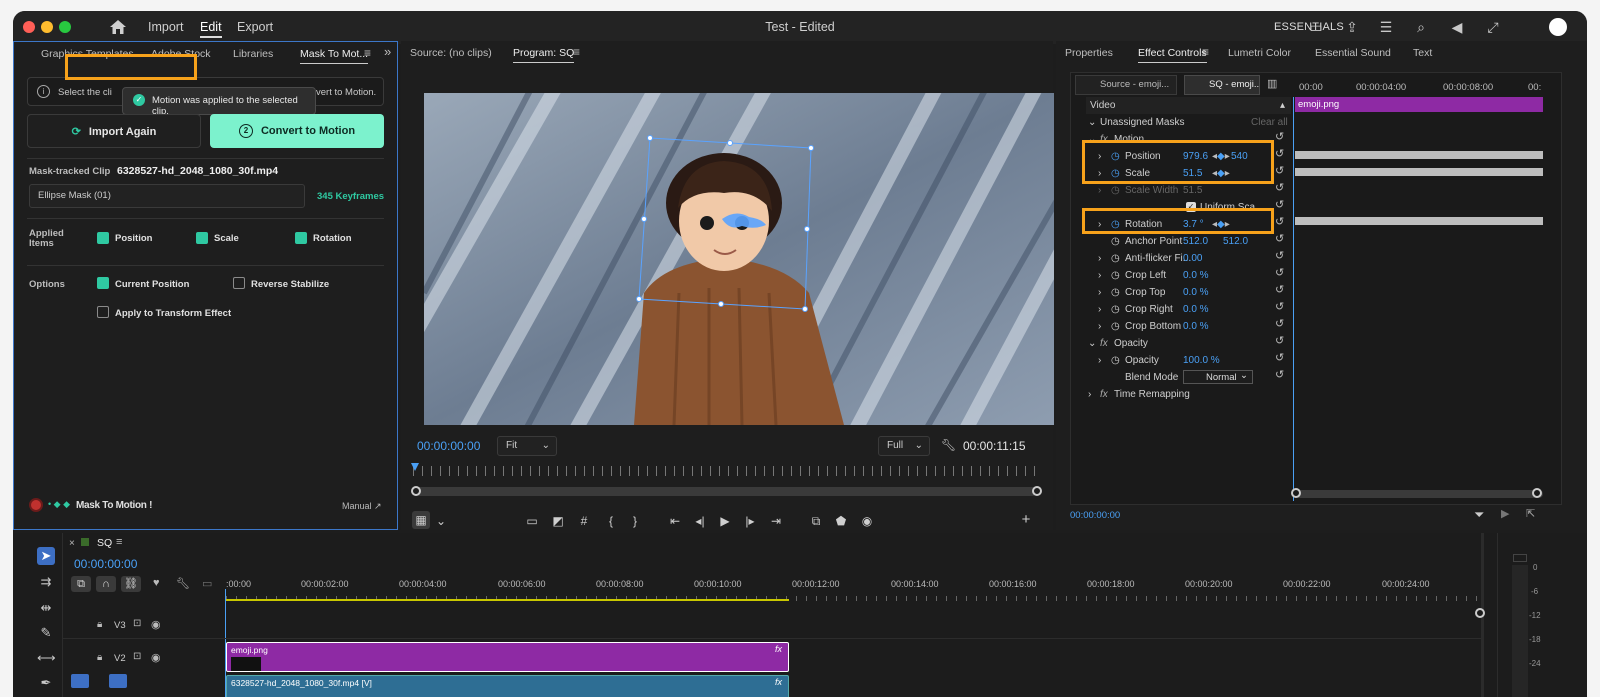  I want to click on zoom-scrollbar, so click(726, 491).